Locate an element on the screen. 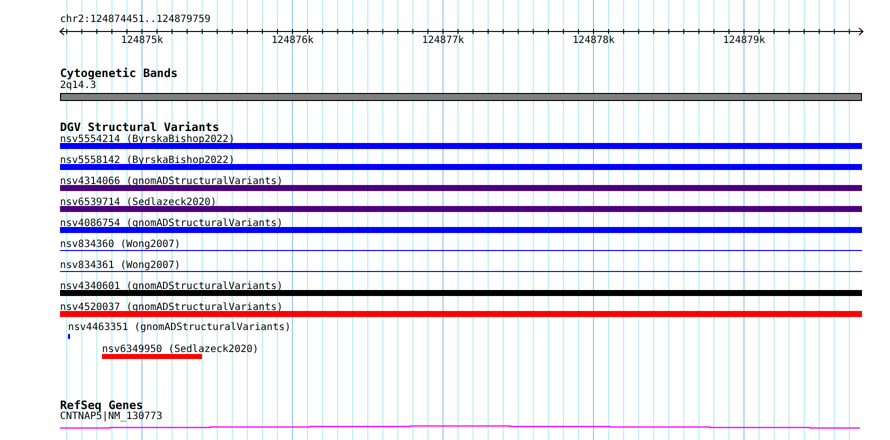 The image size is (890, 440). gene-label: CNTNAP5|NM_130773 is located at coordinates (111, 417).